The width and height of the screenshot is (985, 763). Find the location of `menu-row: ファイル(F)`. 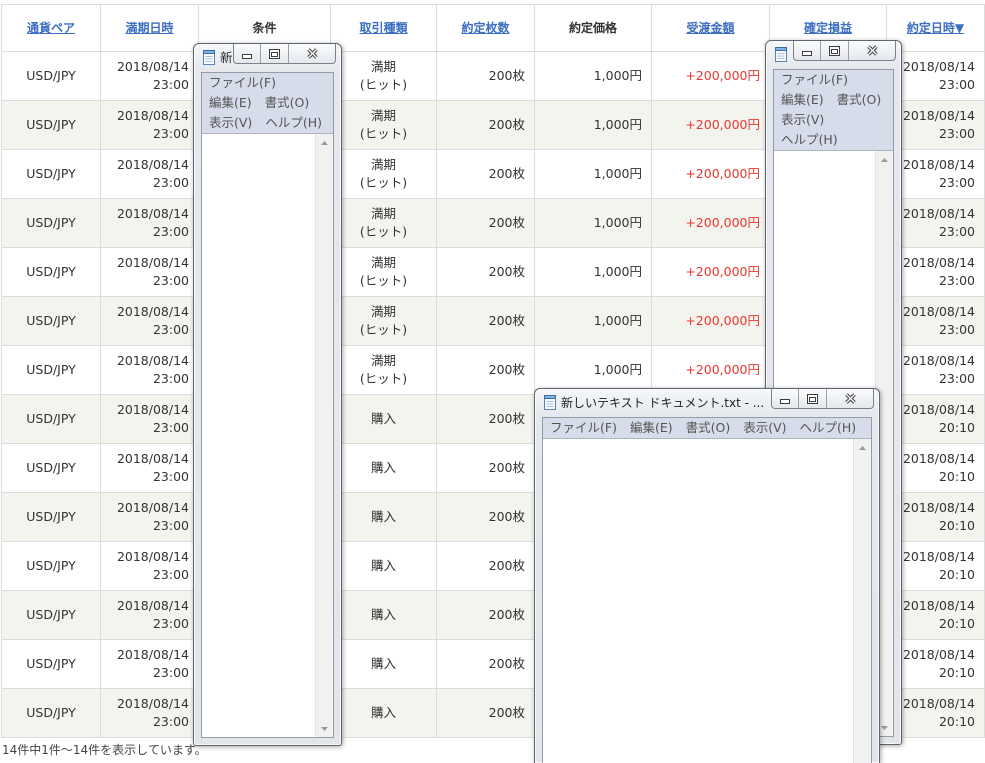

menu-row: ファイル(F) is located at coordinates (271, 83).